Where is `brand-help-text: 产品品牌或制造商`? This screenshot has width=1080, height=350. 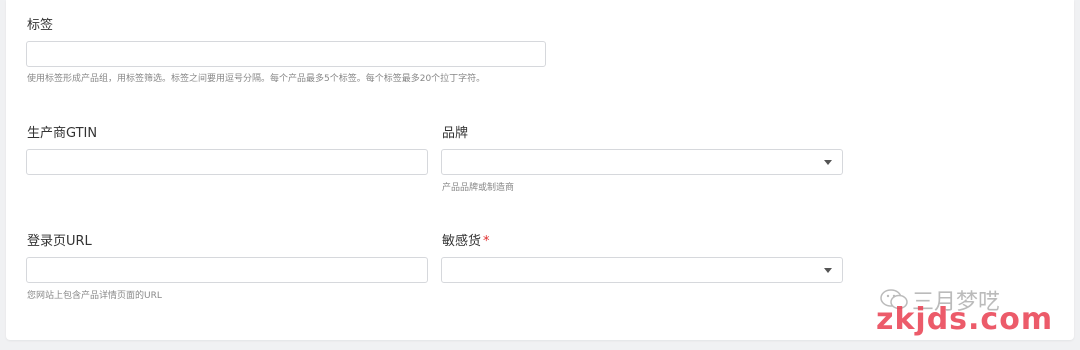
brand-help-text: 产品品牌或制造商 is located at coordinates (478, 188).